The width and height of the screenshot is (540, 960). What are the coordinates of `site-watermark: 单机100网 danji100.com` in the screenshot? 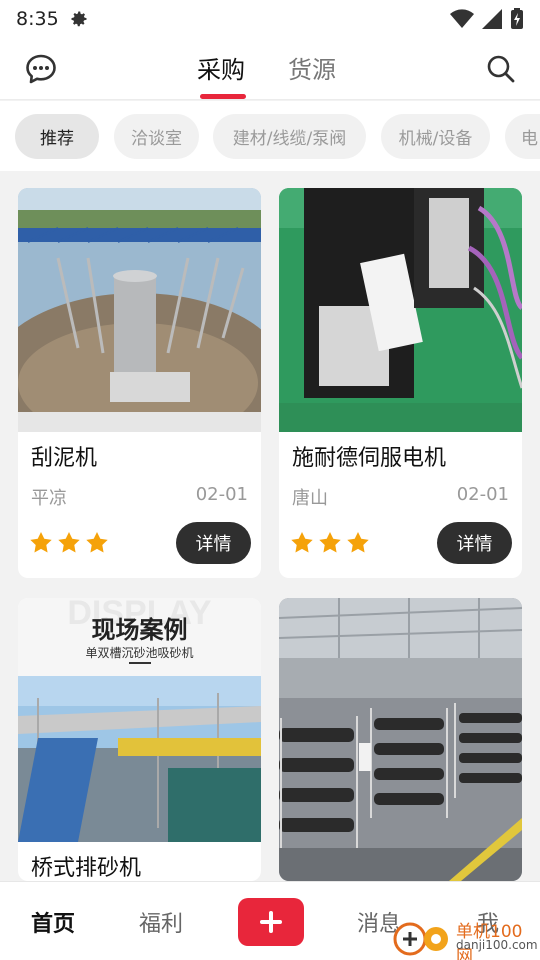 It's located at (465, 936).